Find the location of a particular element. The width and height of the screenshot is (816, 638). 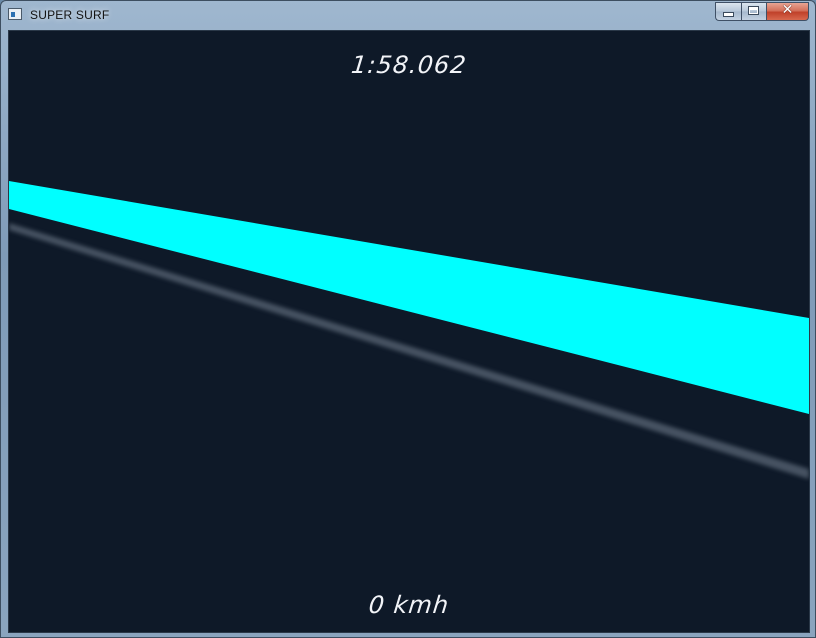

close-button: ✕ is located at coordinates (787, 11).